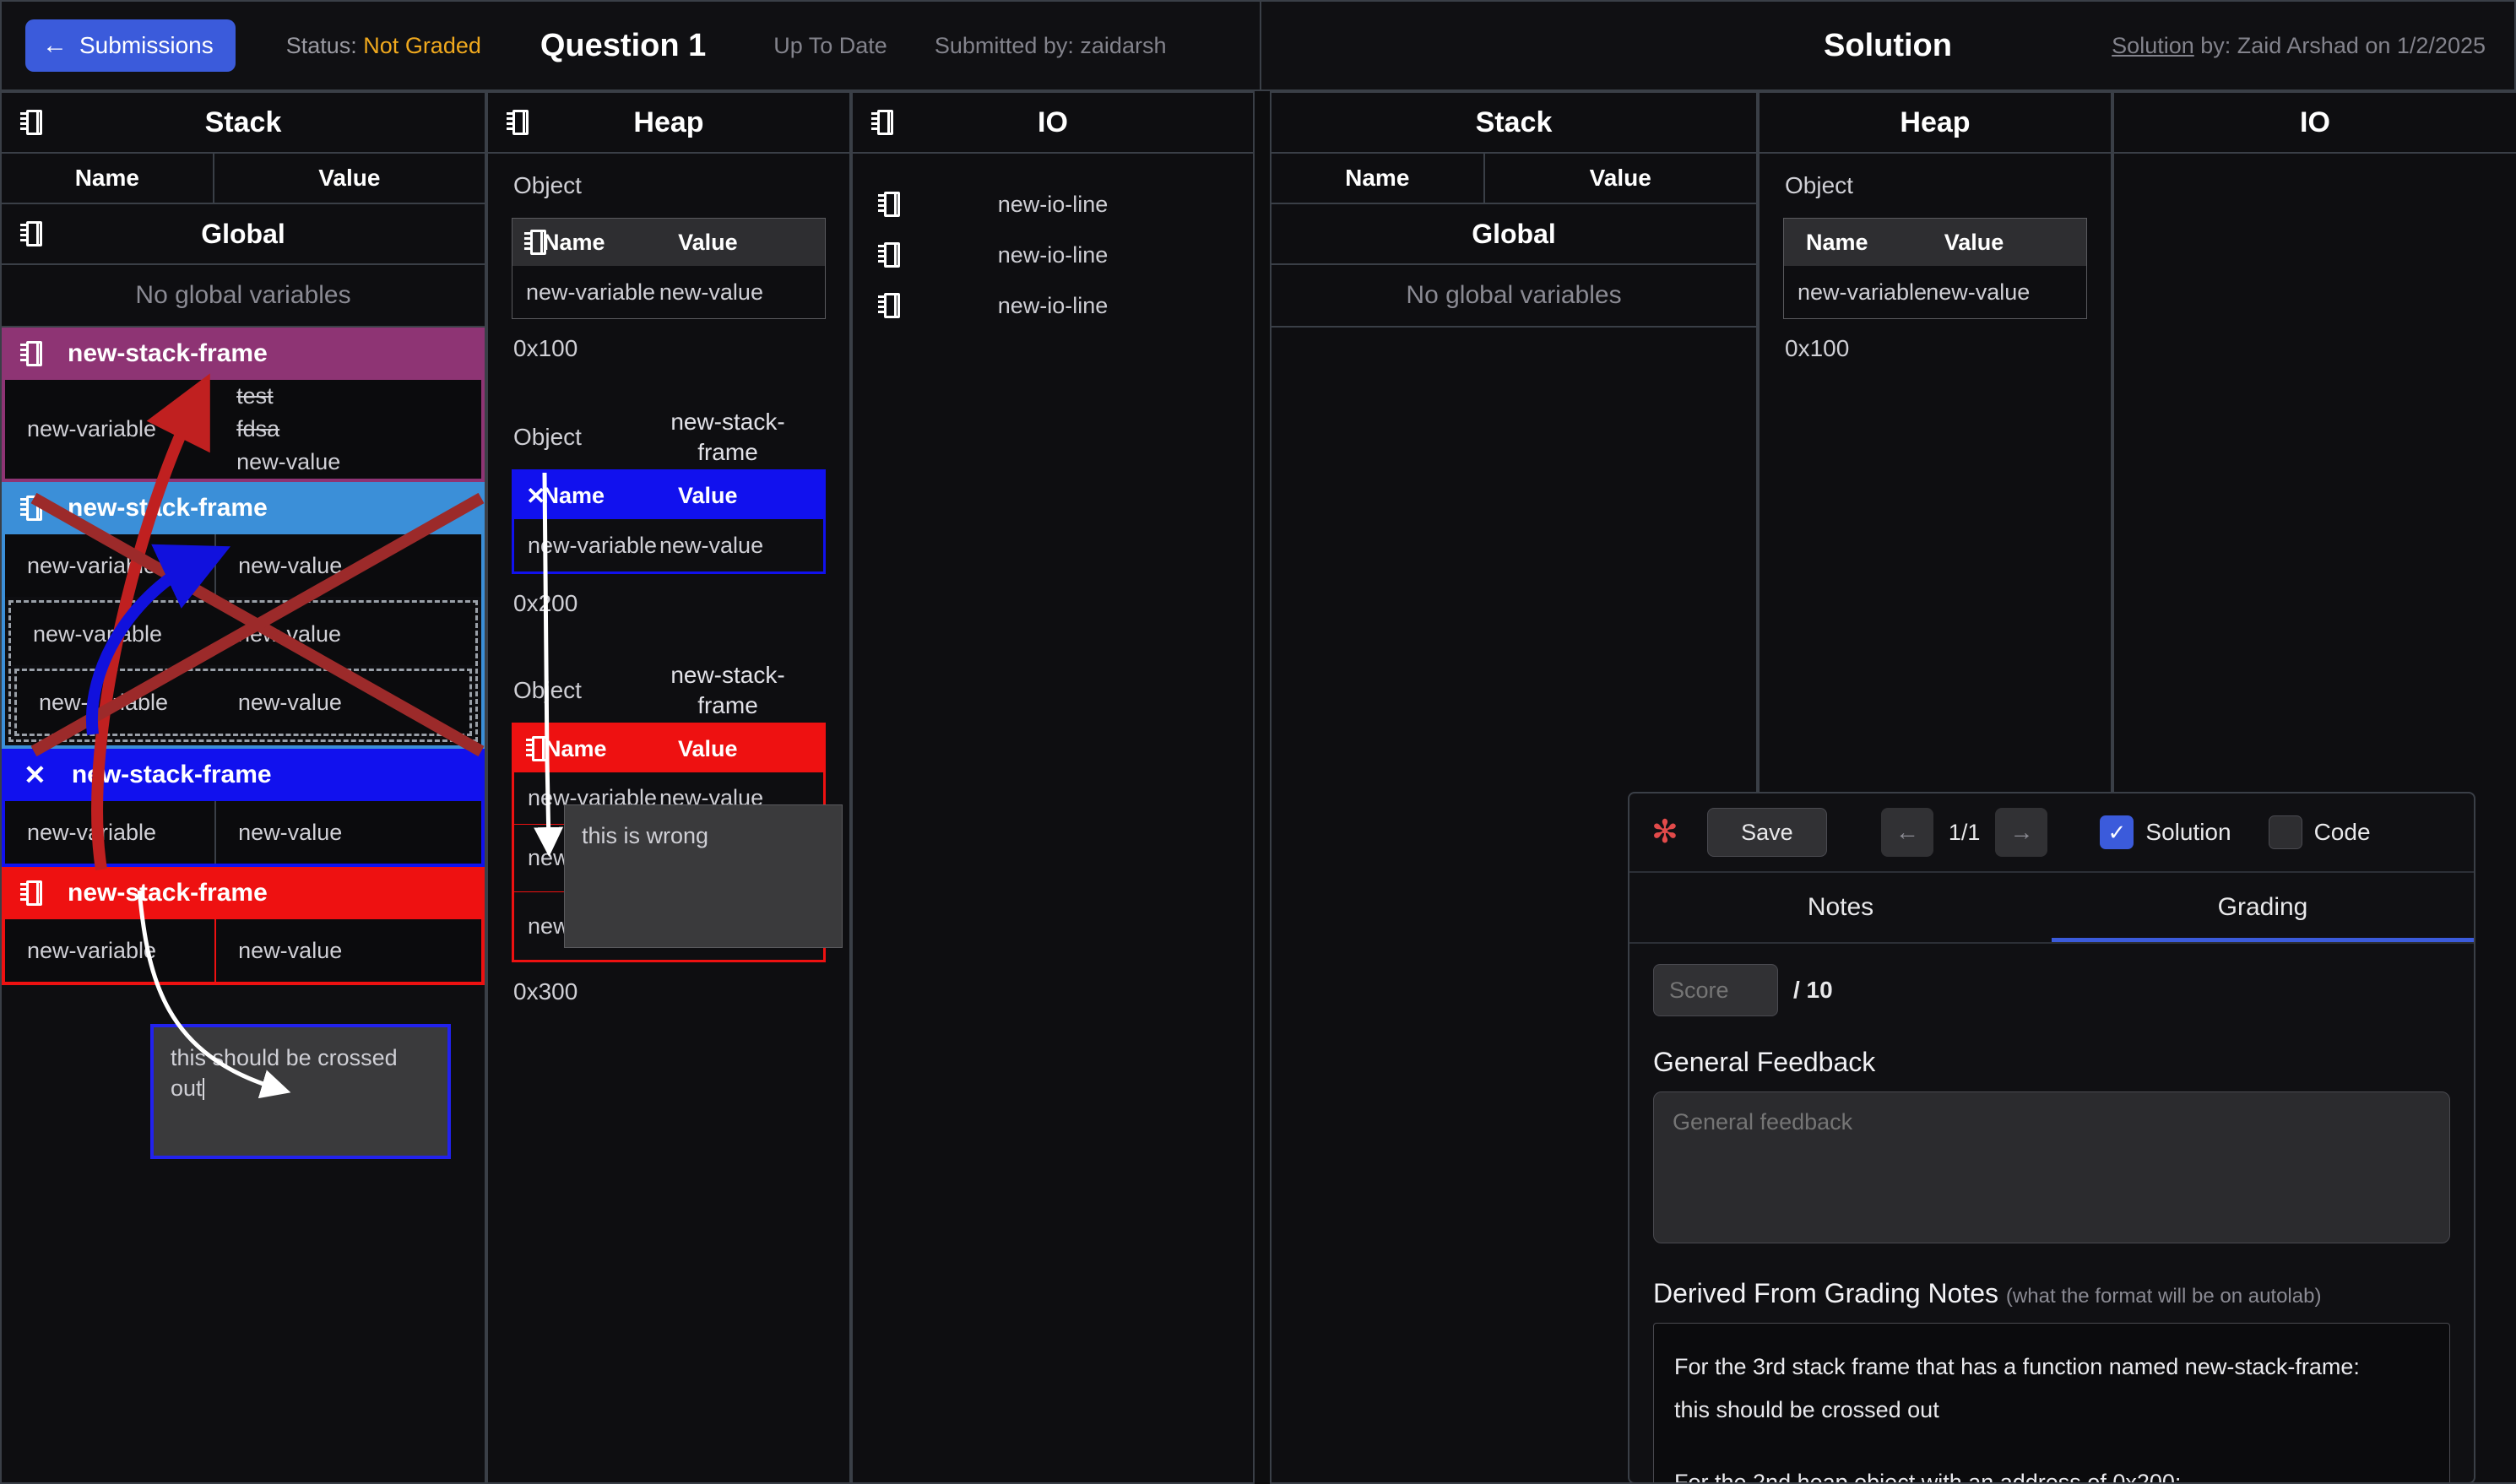  What do you see at coordinates (243, 179) in the screenshot?
I see `stack-column-headers: Name Value` at bounding box center [243, 179].